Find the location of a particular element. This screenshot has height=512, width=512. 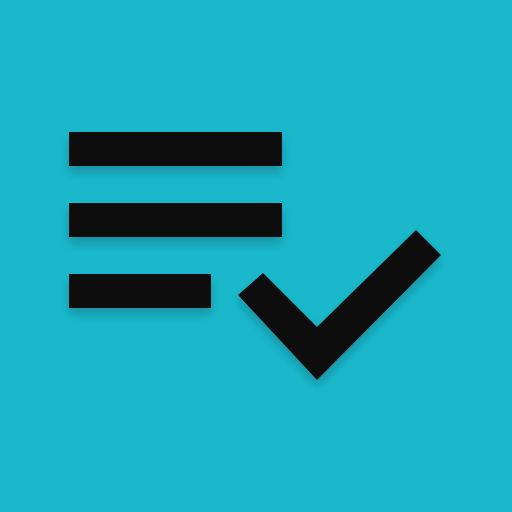

checkmark-icon is located at coordinates (339, 305).